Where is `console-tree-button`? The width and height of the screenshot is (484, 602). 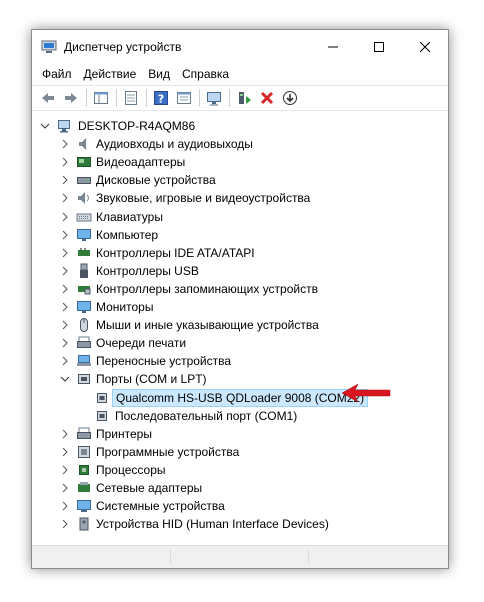
console-tree-button is located at coordinates (101, 98).